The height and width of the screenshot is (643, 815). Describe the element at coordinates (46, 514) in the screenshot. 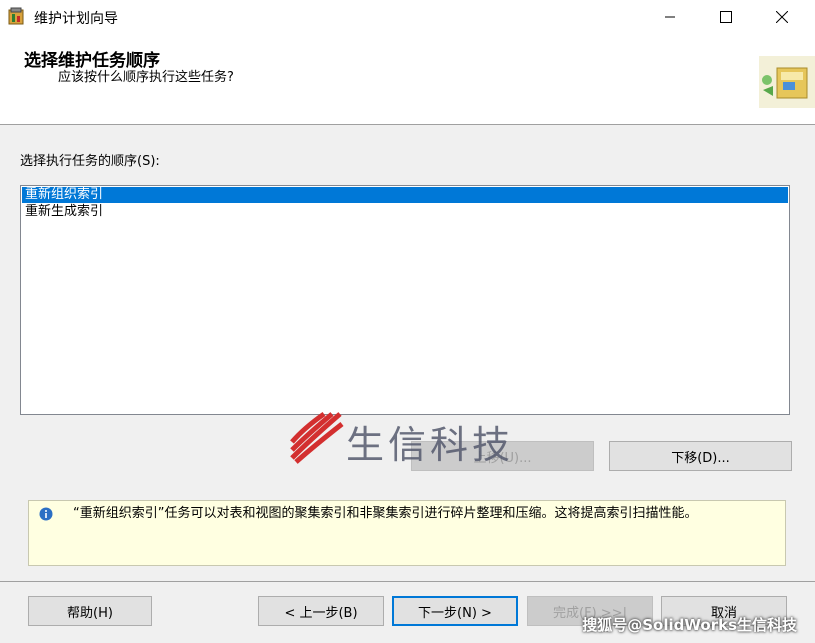

I see `info-icon` at that location.